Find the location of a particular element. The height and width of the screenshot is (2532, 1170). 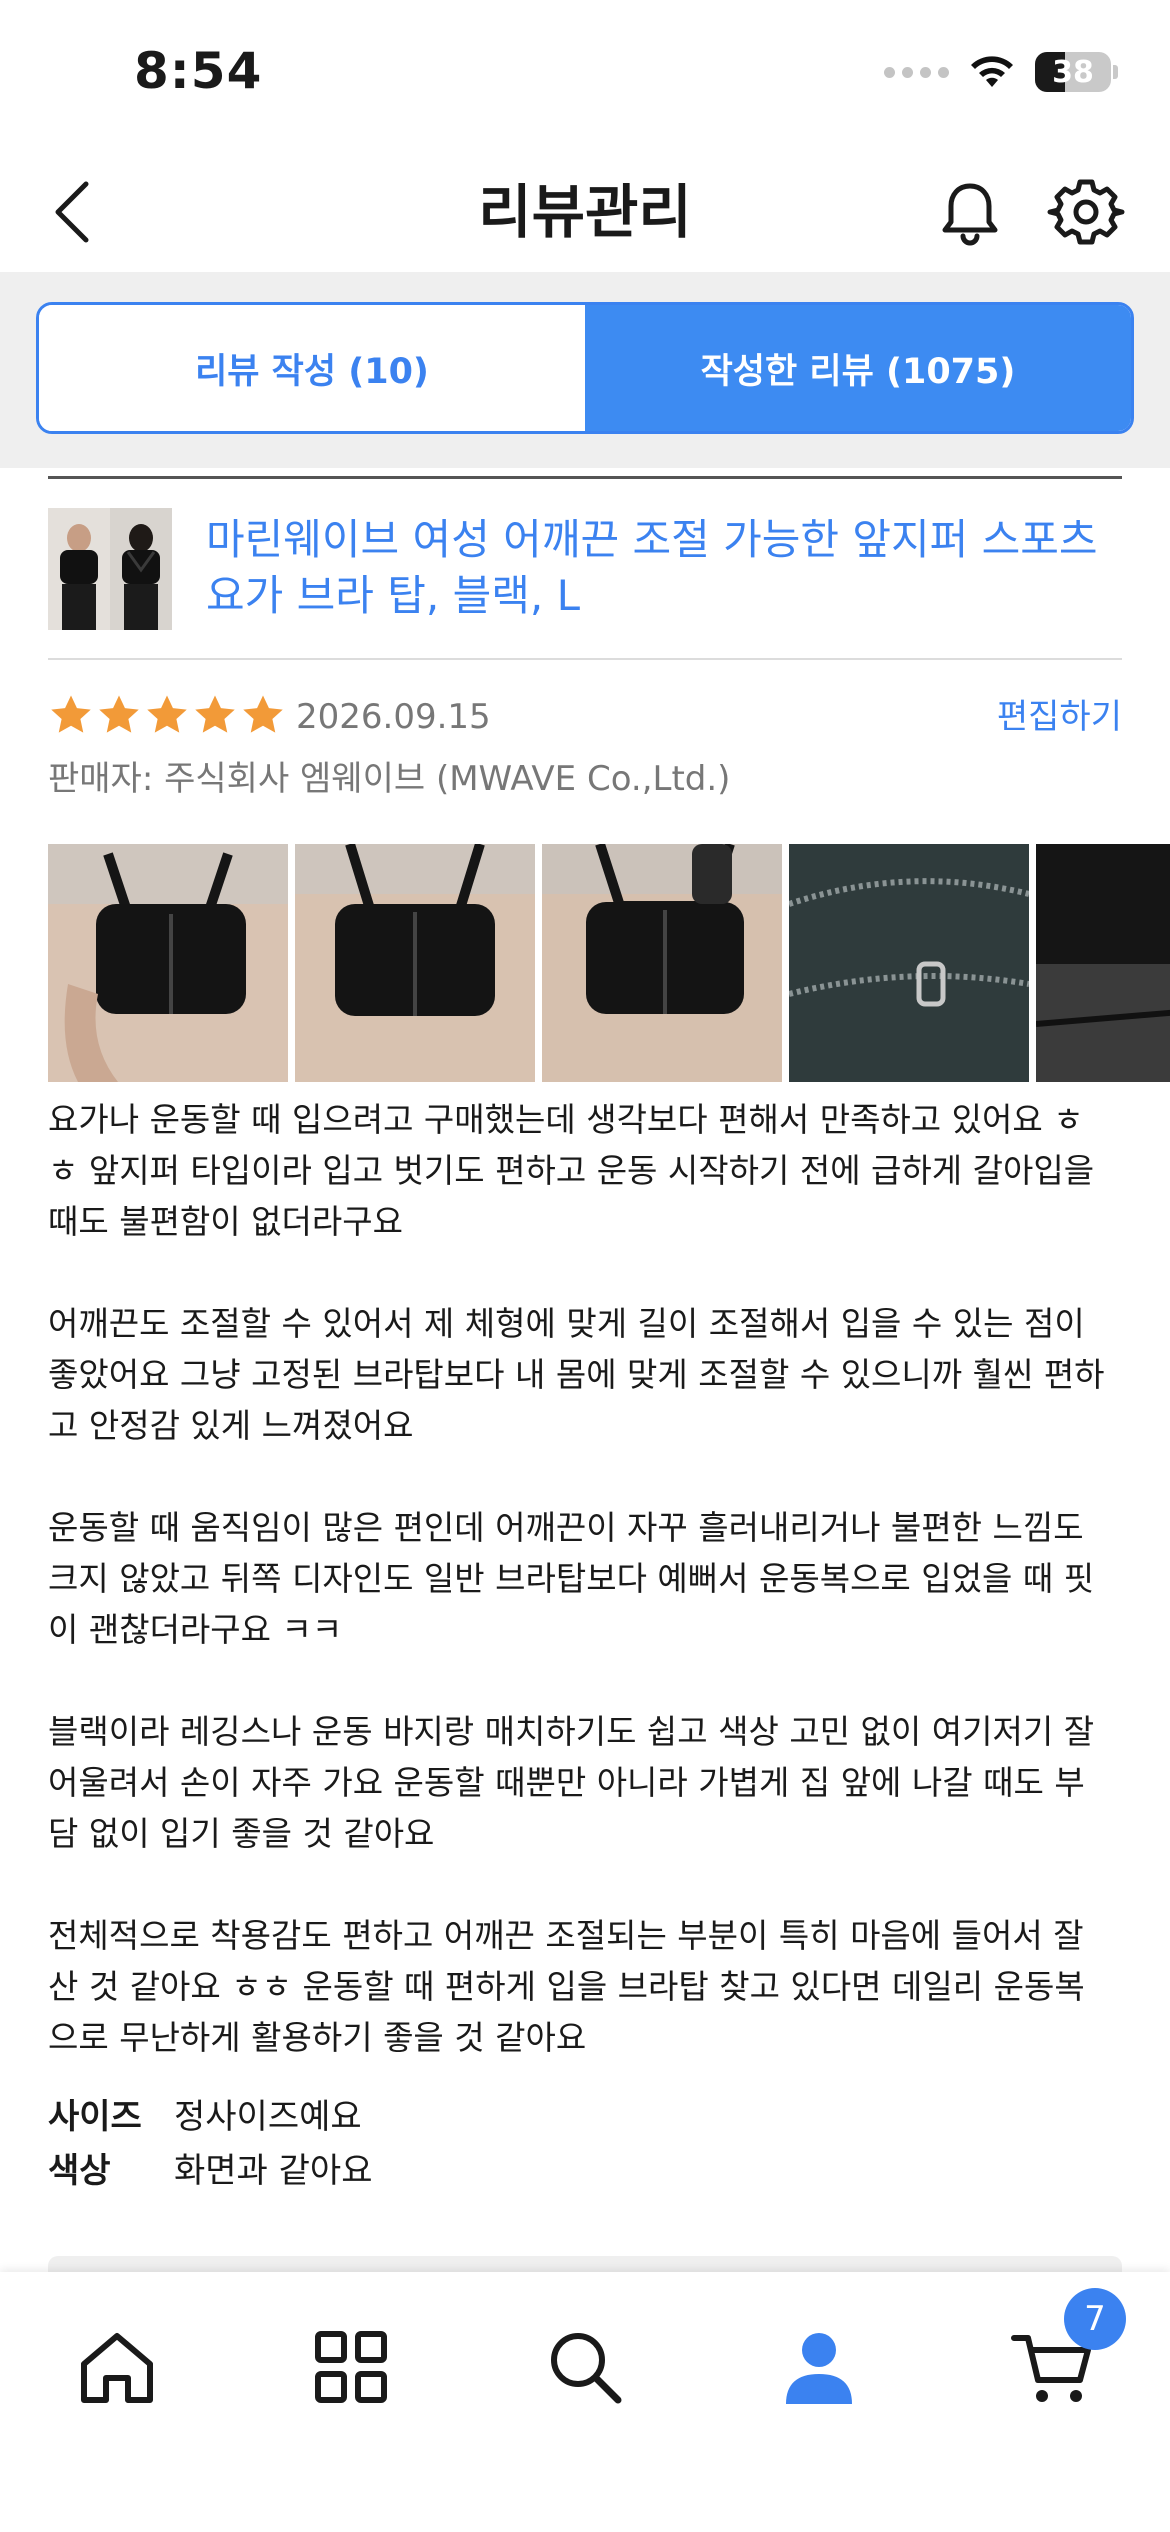

review-attributes: 사이즈 정사이즈예요 색상 화면과 같아요 is located at coordinates (585, 2144).